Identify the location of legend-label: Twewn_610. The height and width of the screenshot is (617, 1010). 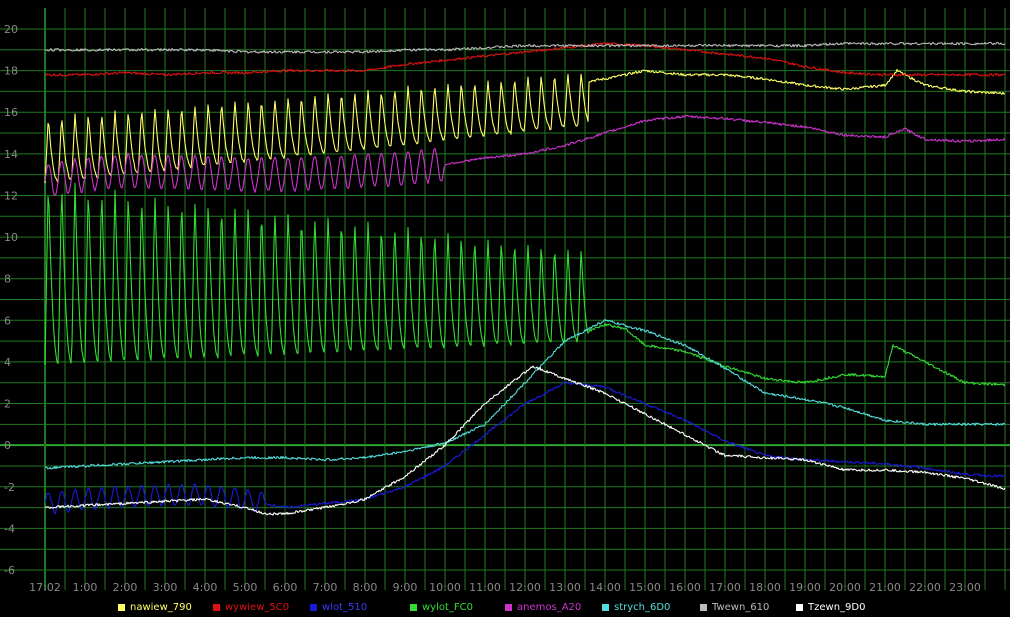
(741, 607).